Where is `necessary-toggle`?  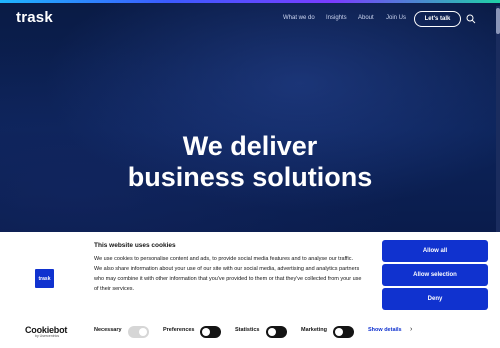 necessary-toggle is located at coordinates (138, 332).